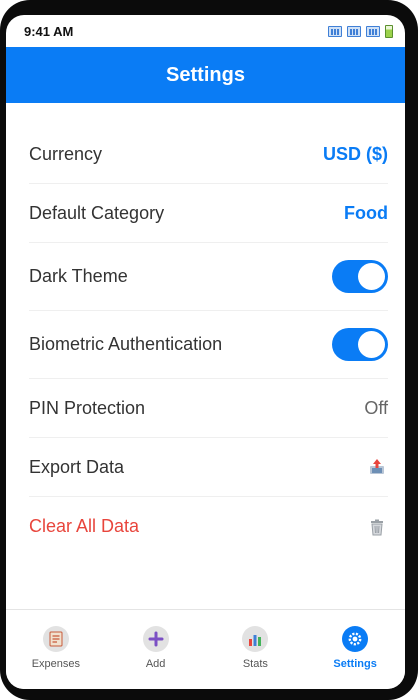 Image resolution: width=418 pixels, height=700 pixels. I want to click on tab-label: Settings, so click(355, 664).